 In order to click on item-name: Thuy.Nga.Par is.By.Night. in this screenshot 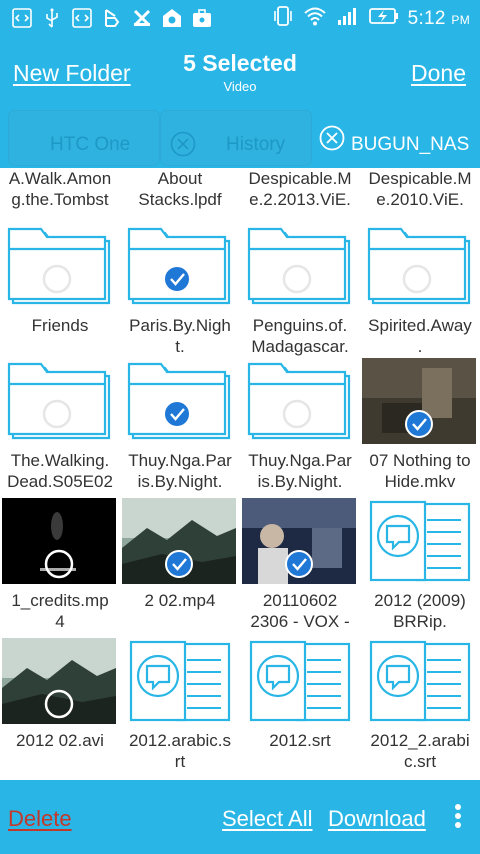, I will do `click(300, 471)`.